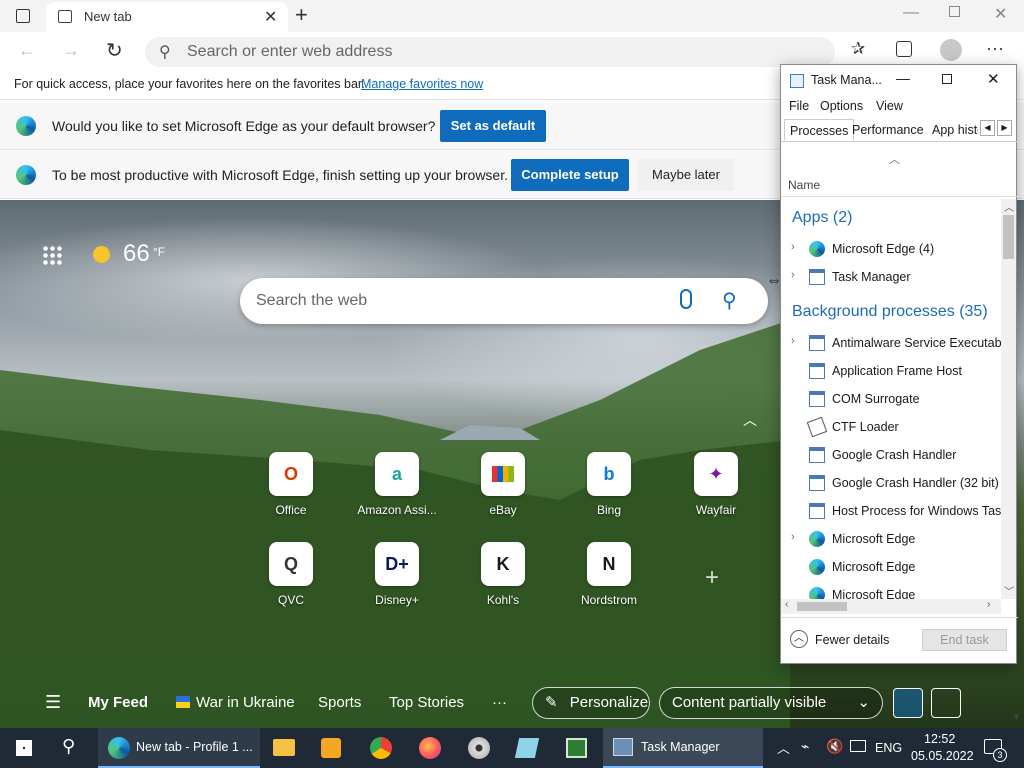  Describe the element at coordinates (946, 703) in the screenshot. I see `list-layout-button` at that location.